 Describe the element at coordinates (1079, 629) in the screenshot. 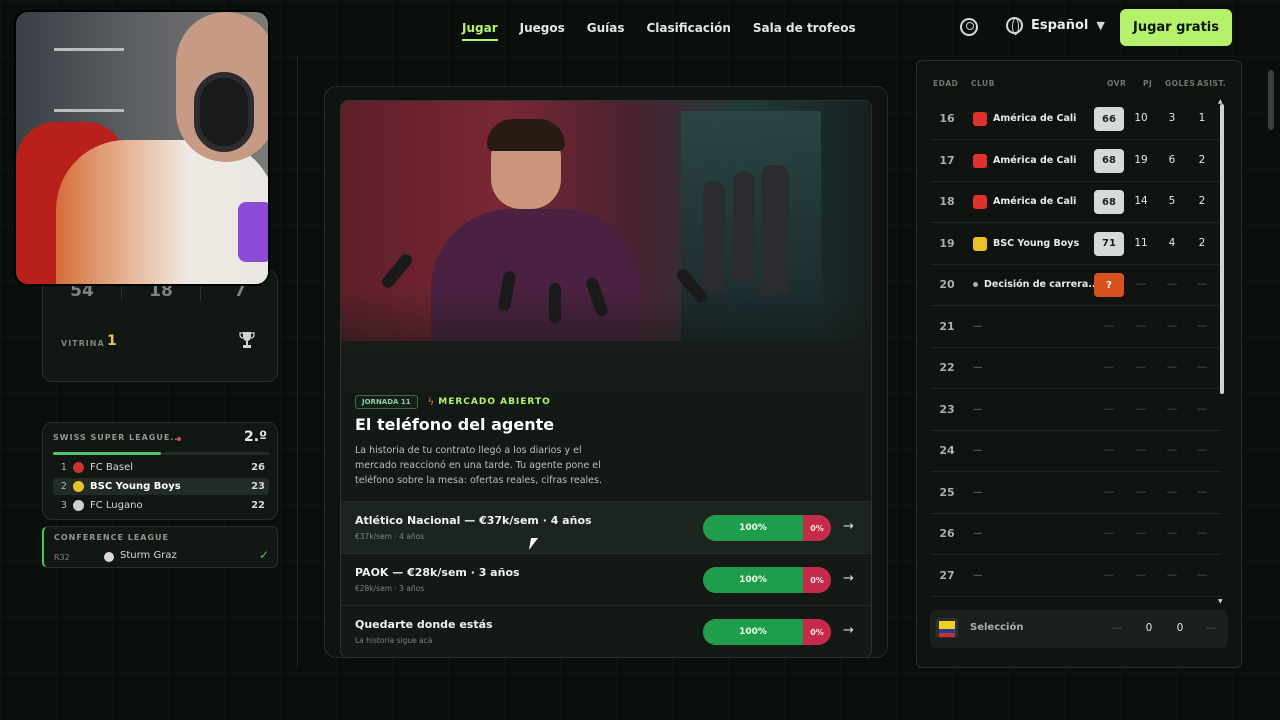

I see `national-team-row: Selección — 0 0 —` at that location.